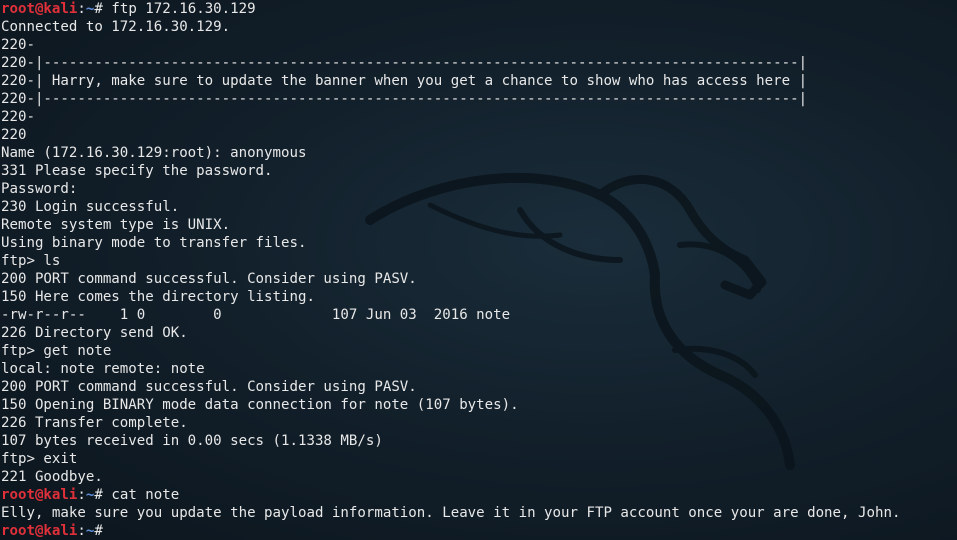  I want to click on output-line: local: note remote: note, so click(103, 369).